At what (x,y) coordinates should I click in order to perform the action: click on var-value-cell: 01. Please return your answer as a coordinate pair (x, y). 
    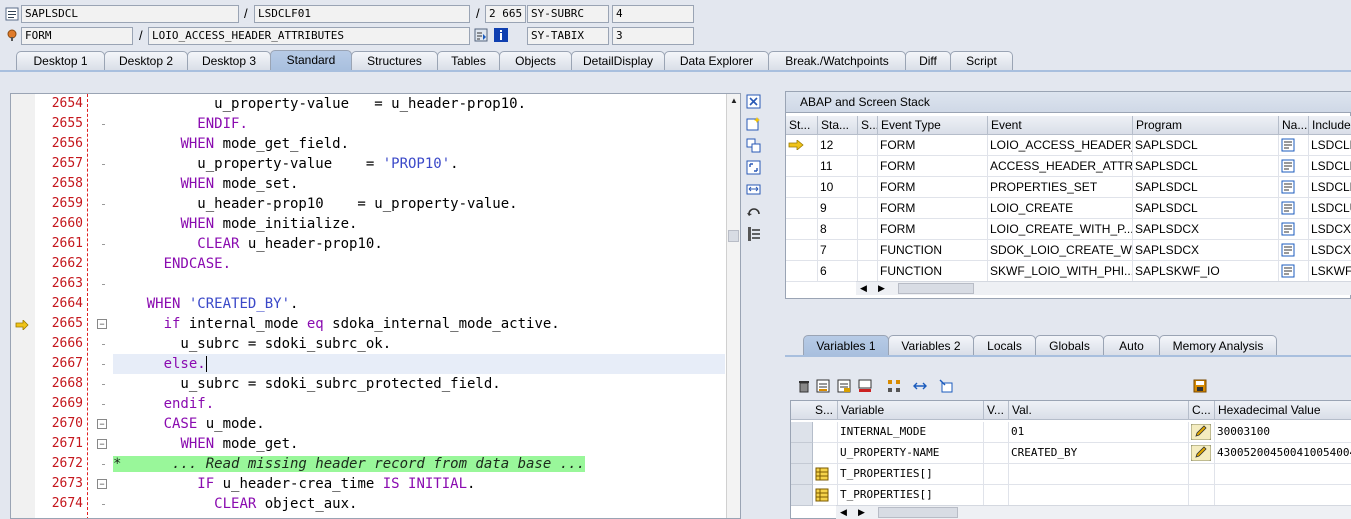
    Looking at the image, I should click on (1099, 432).